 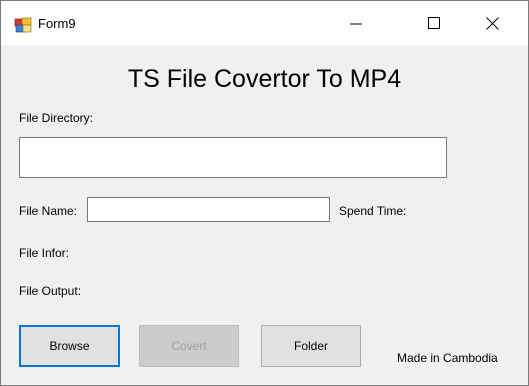 I want to click on window-title: Form9, so click(x=57, y=23).